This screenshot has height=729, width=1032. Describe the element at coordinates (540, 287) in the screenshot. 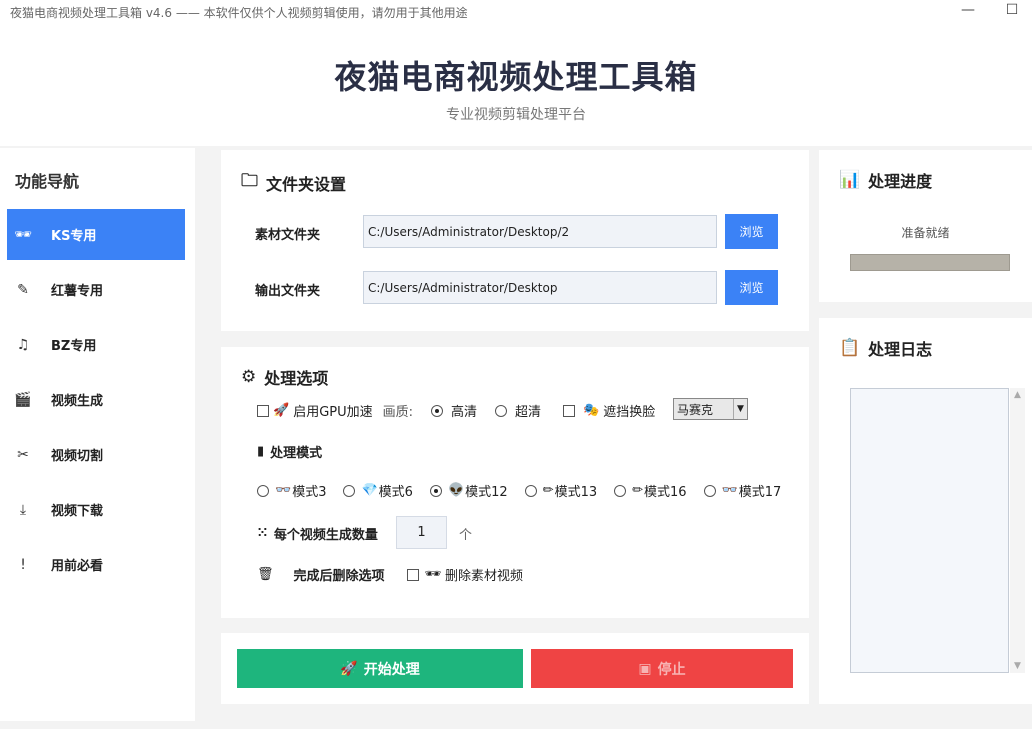

I see `output-folder-input` at that location.